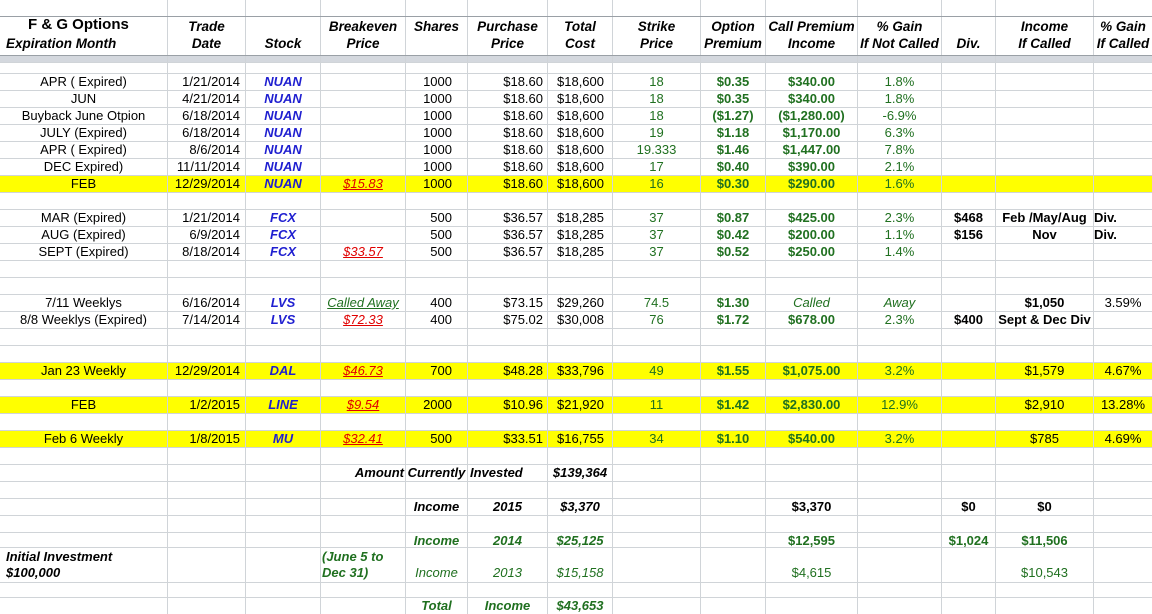 This screenshot has height=614, width=1152. What do you see at coordinates (429, 370) in the screenshot?
I see `cell-shares: 700` at bounding box center [429, 370].